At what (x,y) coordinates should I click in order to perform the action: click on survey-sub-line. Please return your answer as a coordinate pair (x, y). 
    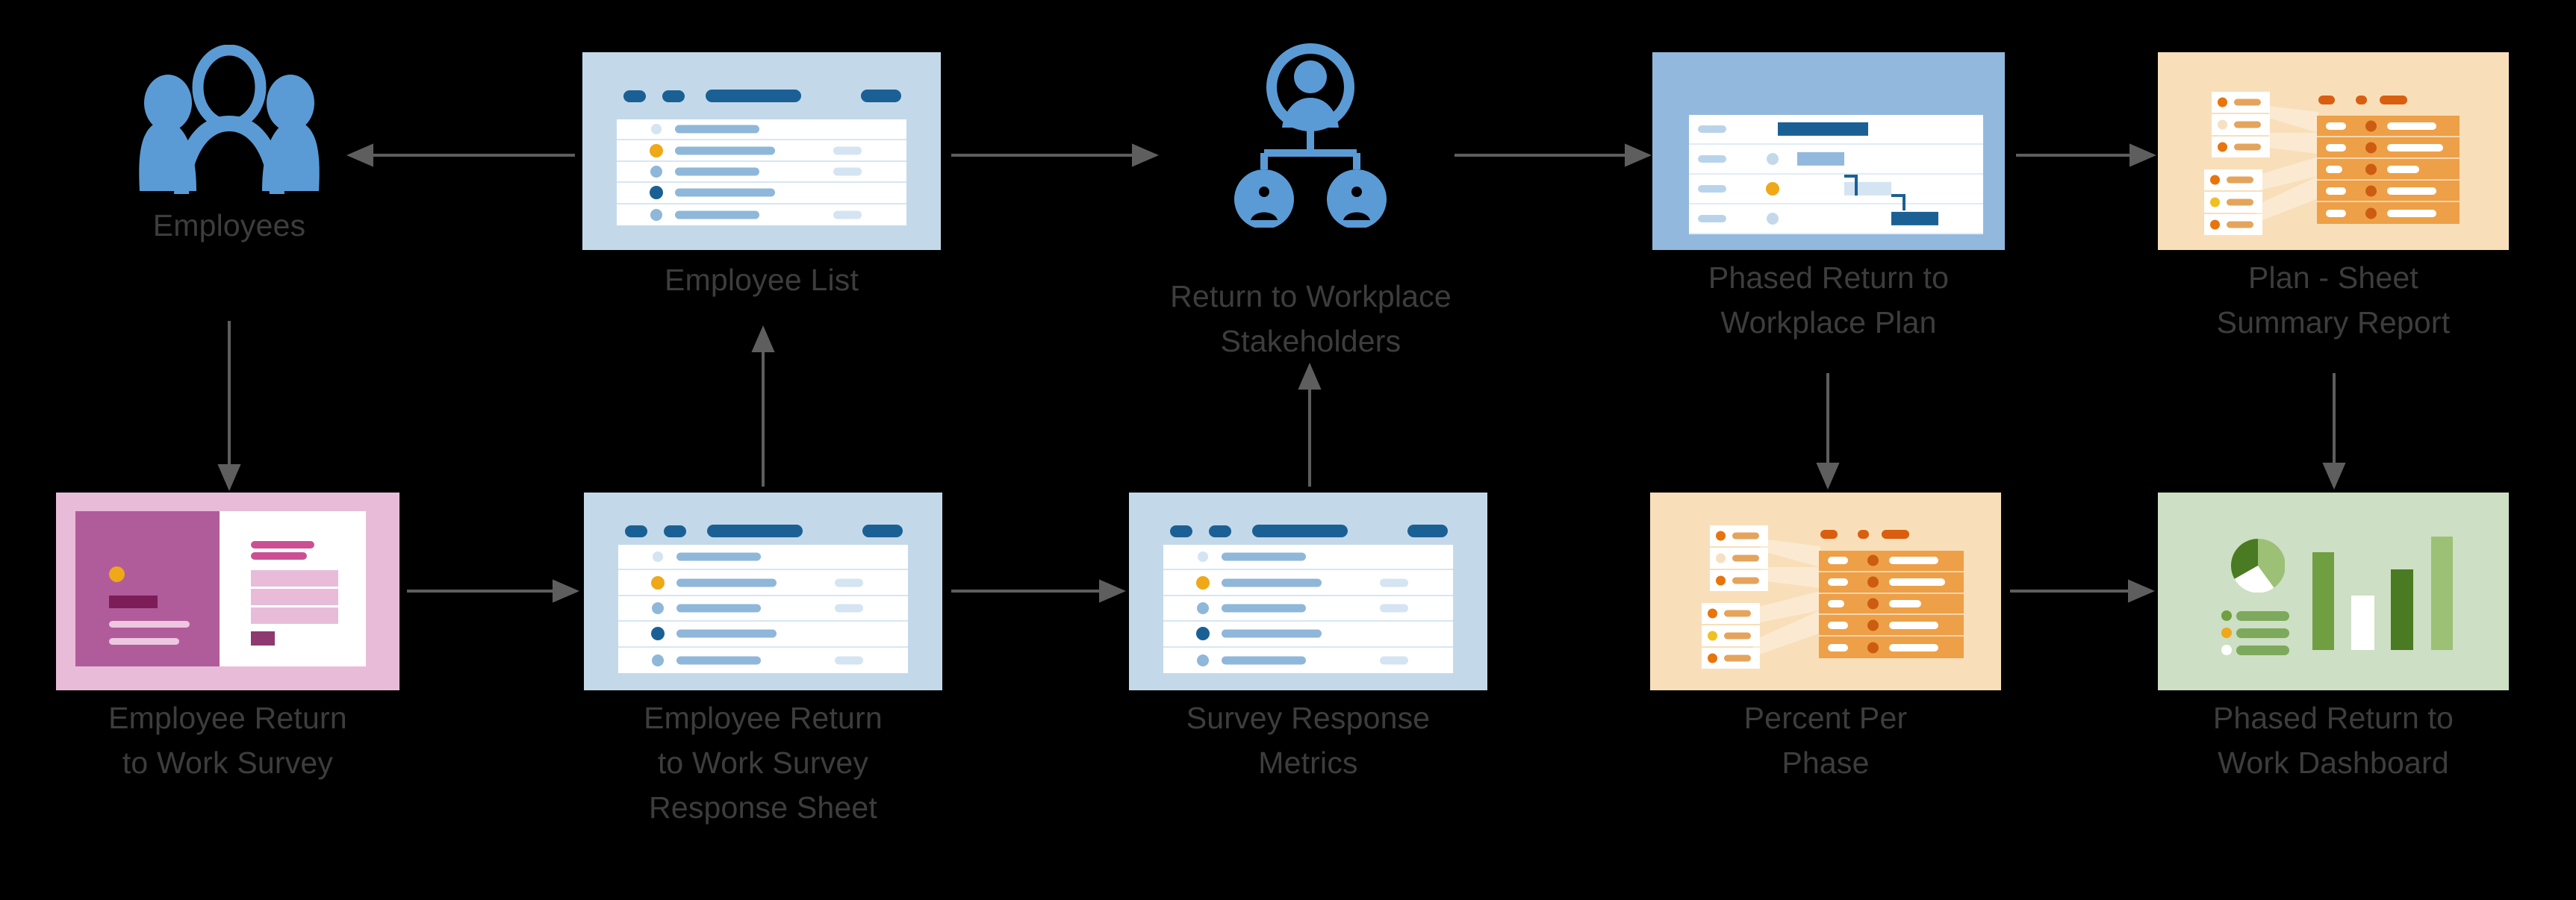
    Looking at the image, I should click on (149, 625).